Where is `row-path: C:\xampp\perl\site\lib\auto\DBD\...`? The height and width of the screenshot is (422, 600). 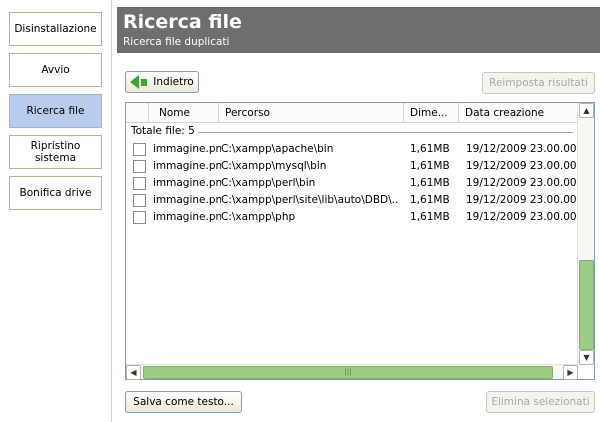
row-path: C:\xampp\perl\site\lib\auto\DBD\... is located at coordinates (310, 200).